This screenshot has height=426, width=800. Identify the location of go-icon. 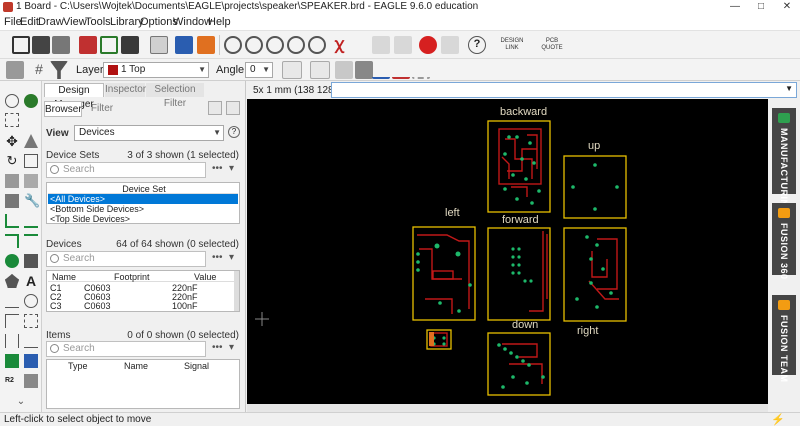
(450, 45).